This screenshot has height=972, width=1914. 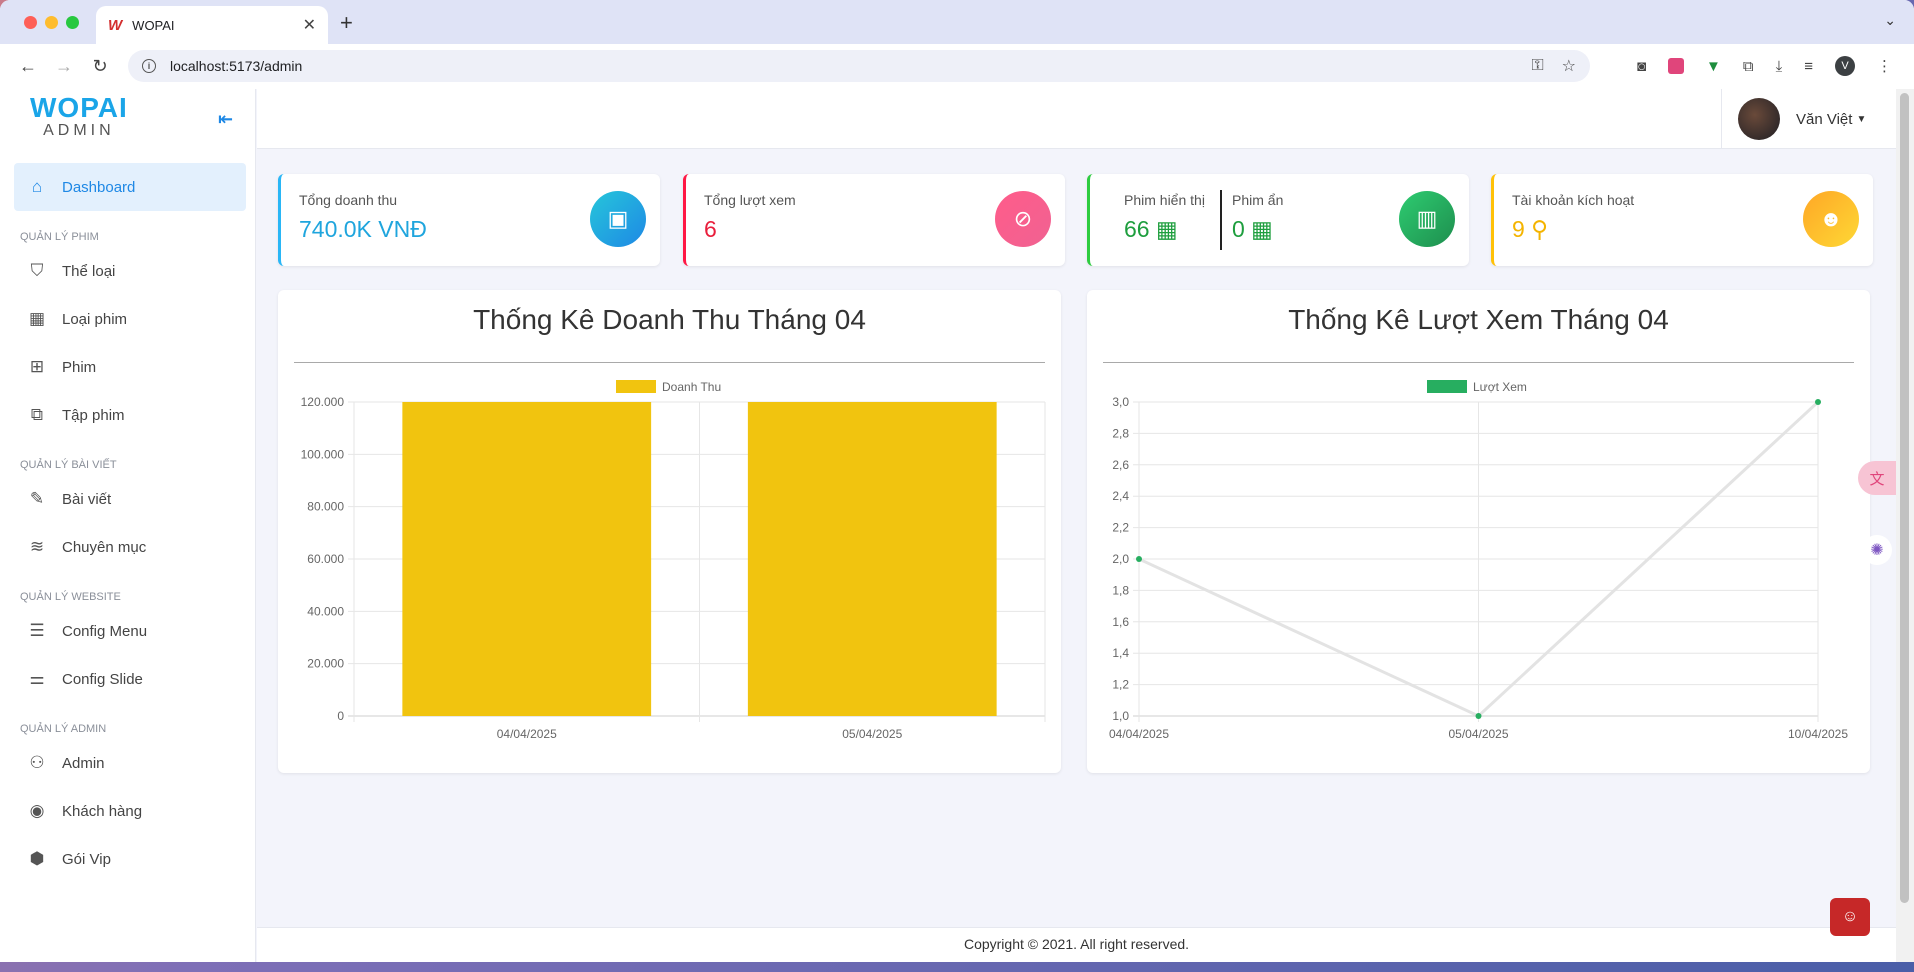 What do you see at coordinates (1884, 66) in the screenshot?
I see `browser-menu-icon: ⋮` at bounding box center [1884, 66].